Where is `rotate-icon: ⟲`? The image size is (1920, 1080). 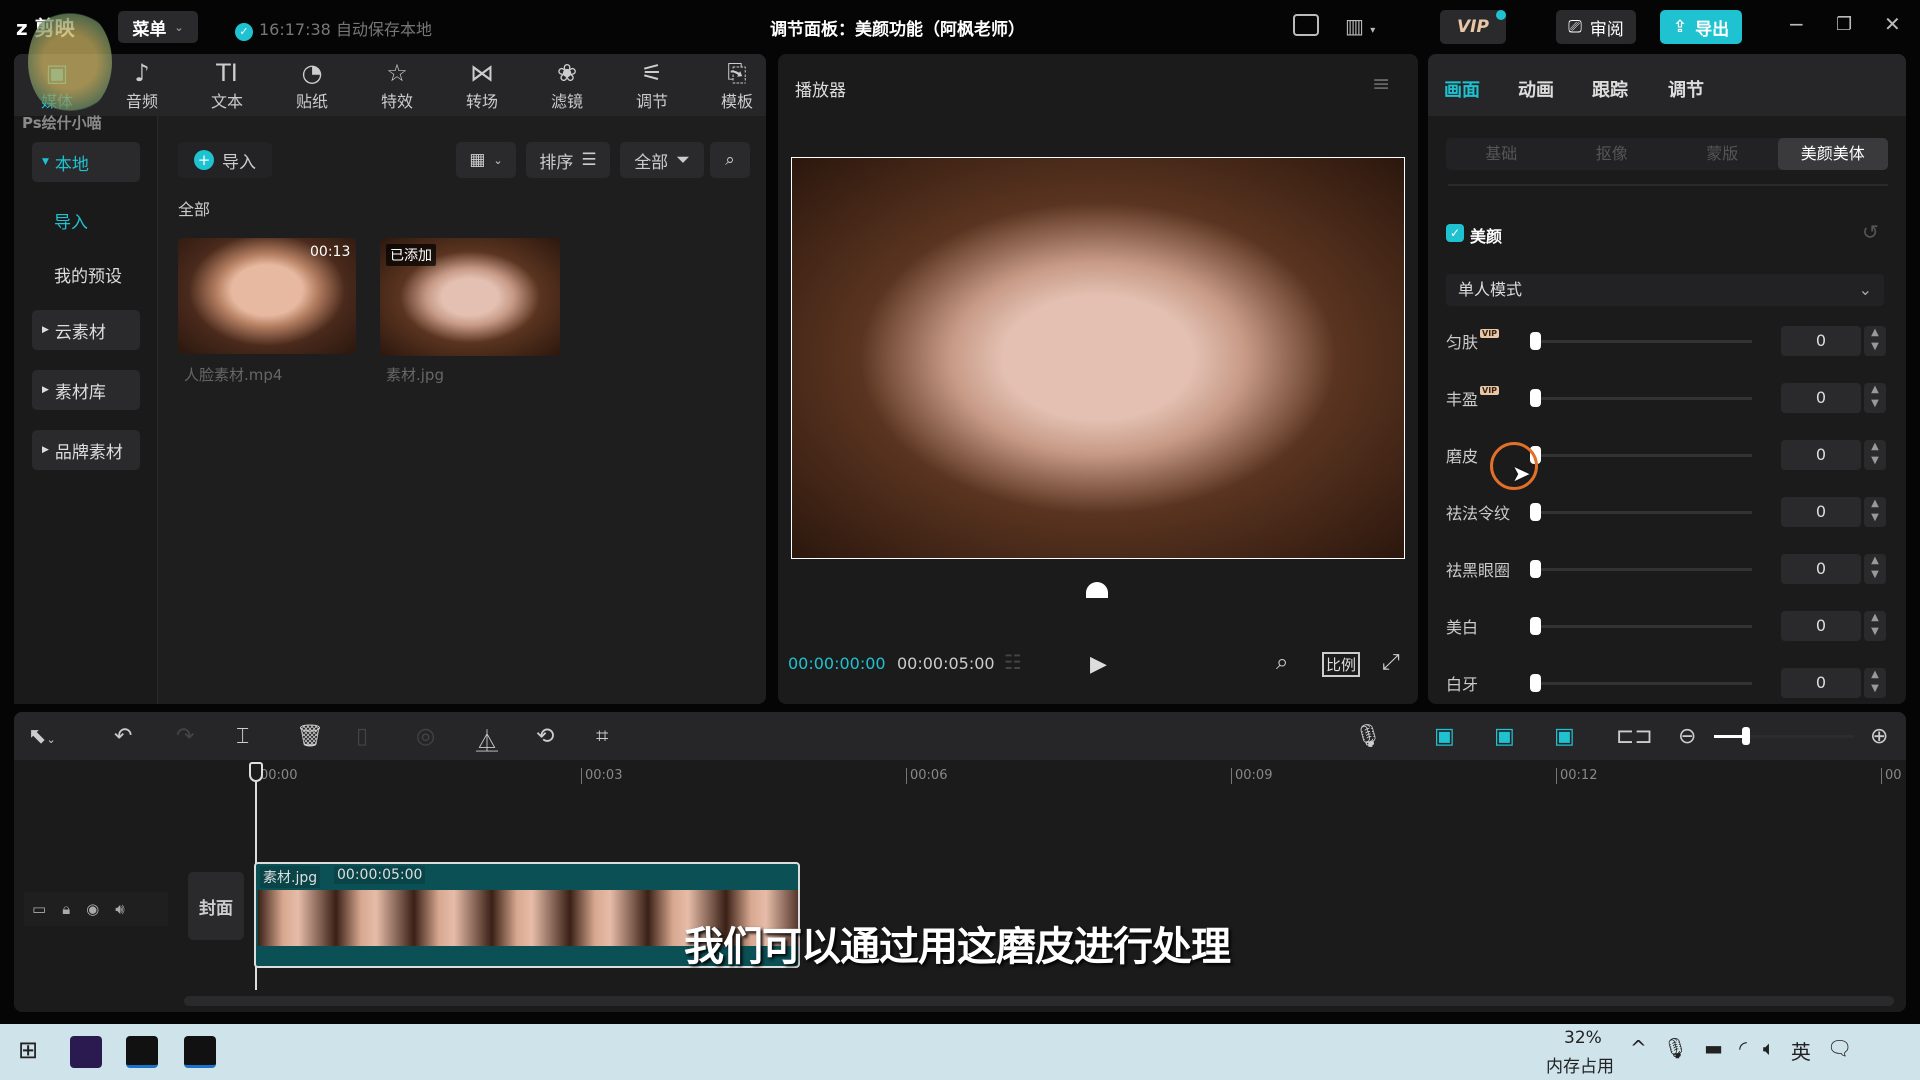
rotate-icon: ⟲ is located at coordinates (545, 736).